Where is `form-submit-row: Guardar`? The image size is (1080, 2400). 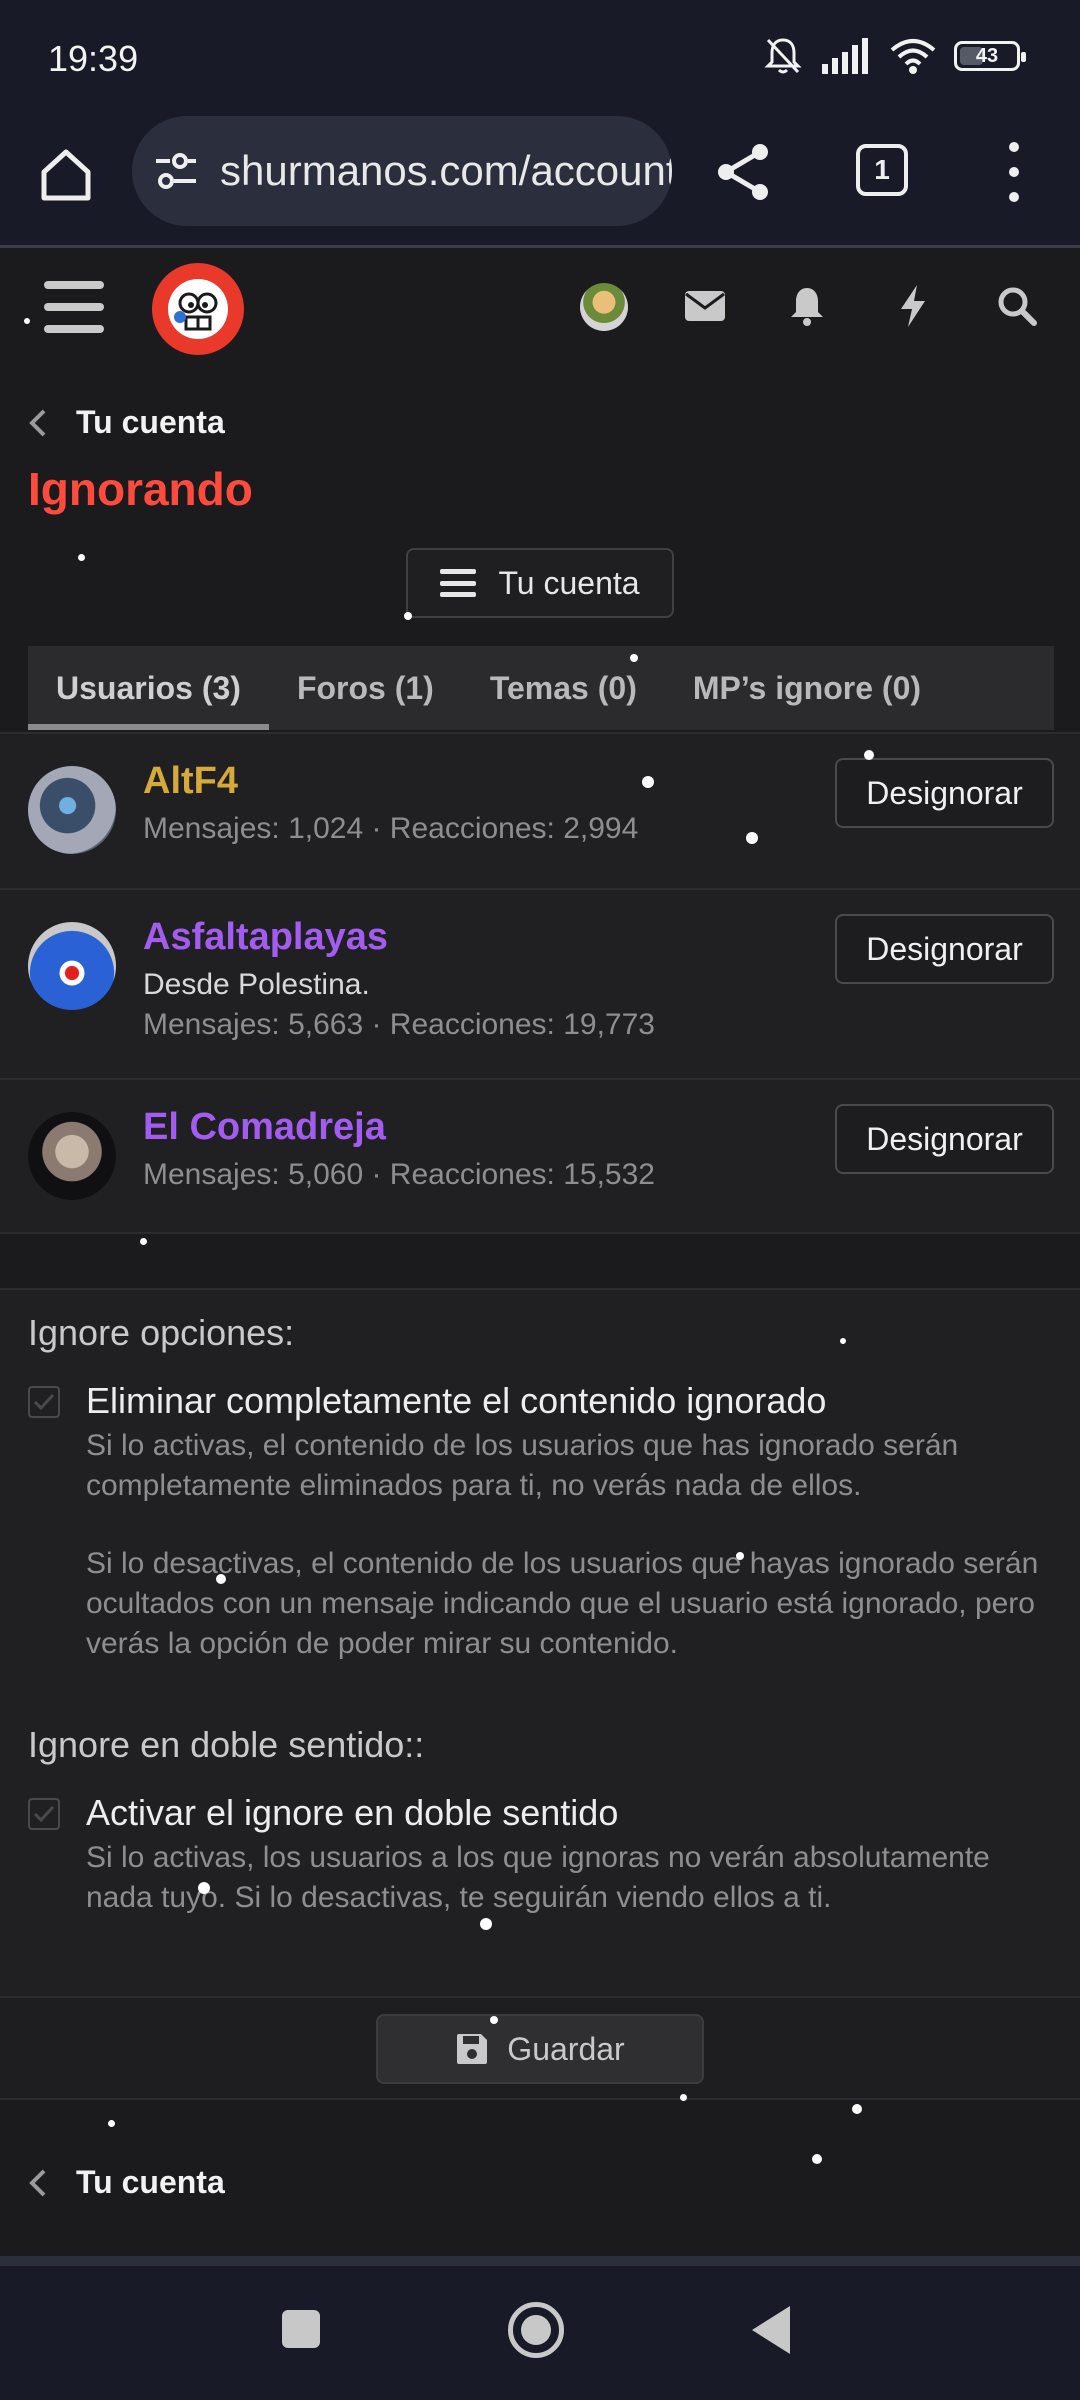
form-submit-row: Guardar is located at coordinates (540, 2048).